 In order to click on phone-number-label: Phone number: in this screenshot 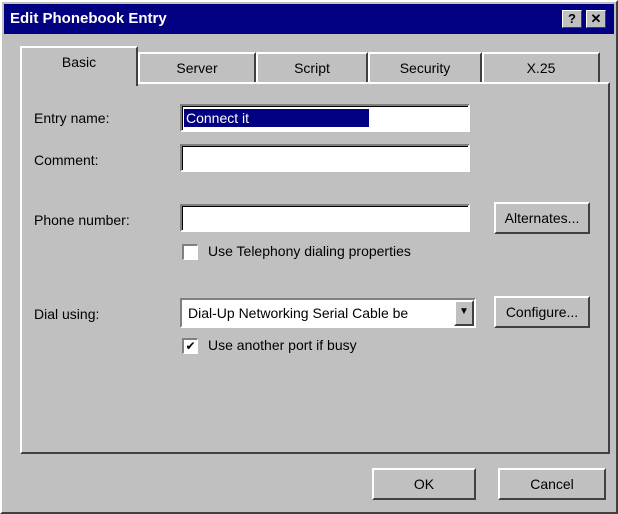, I will do `click(82, 220)`.